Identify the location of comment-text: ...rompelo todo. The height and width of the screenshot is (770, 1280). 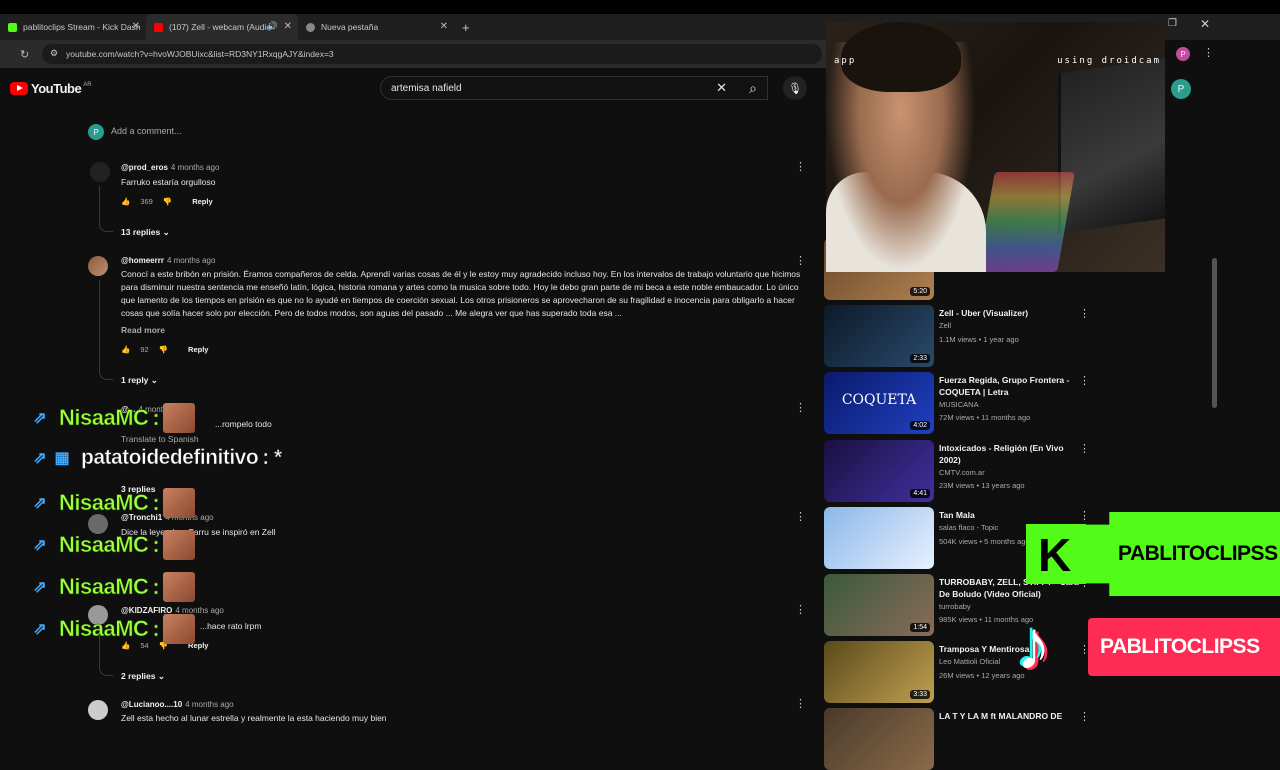
(243, 424).